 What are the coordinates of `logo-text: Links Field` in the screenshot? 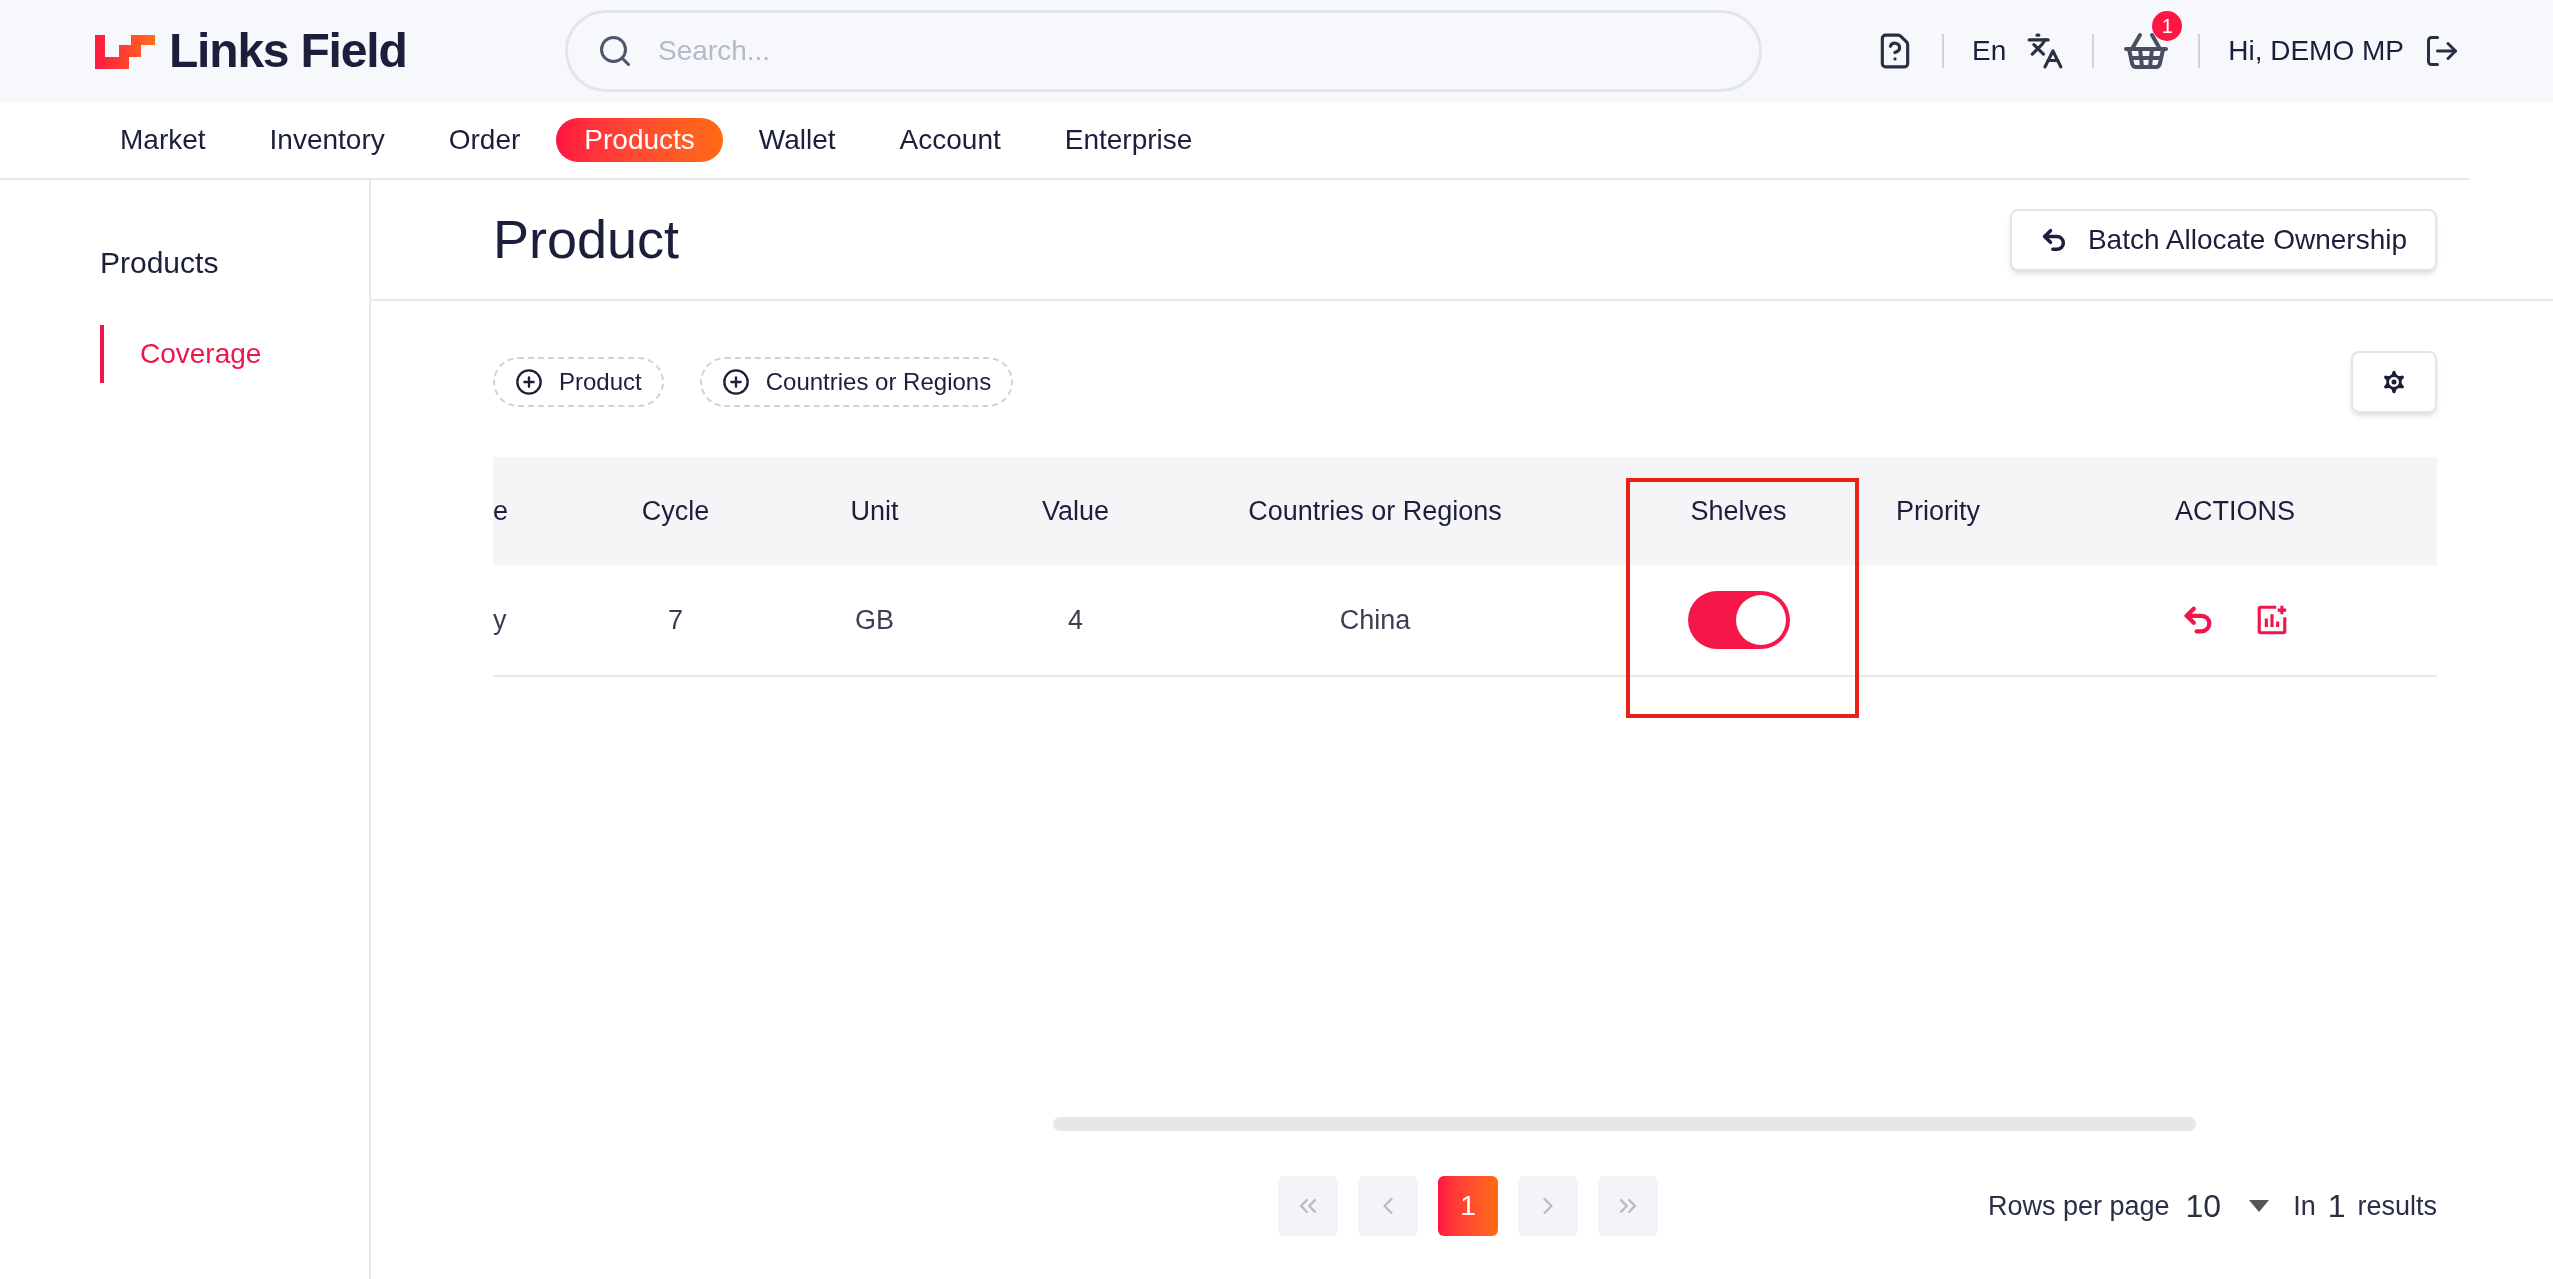 It's located at (288, 51).